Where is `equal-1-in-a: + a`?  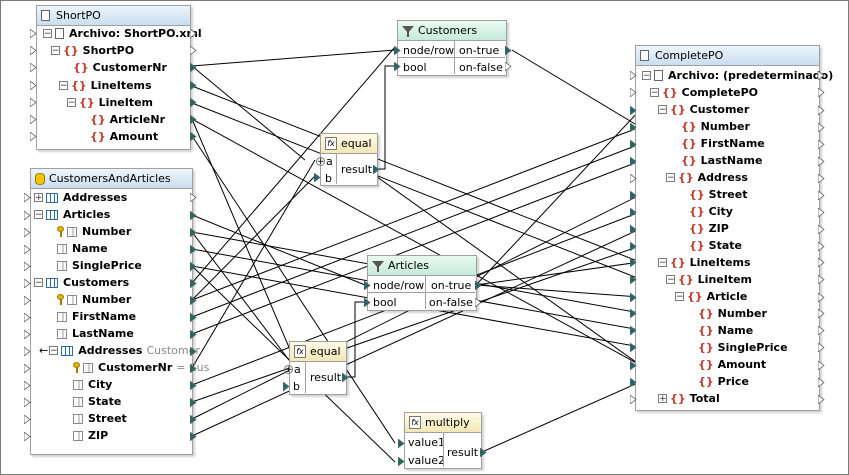 equal-1-in-a: + a is located at coordinates (324, 161).